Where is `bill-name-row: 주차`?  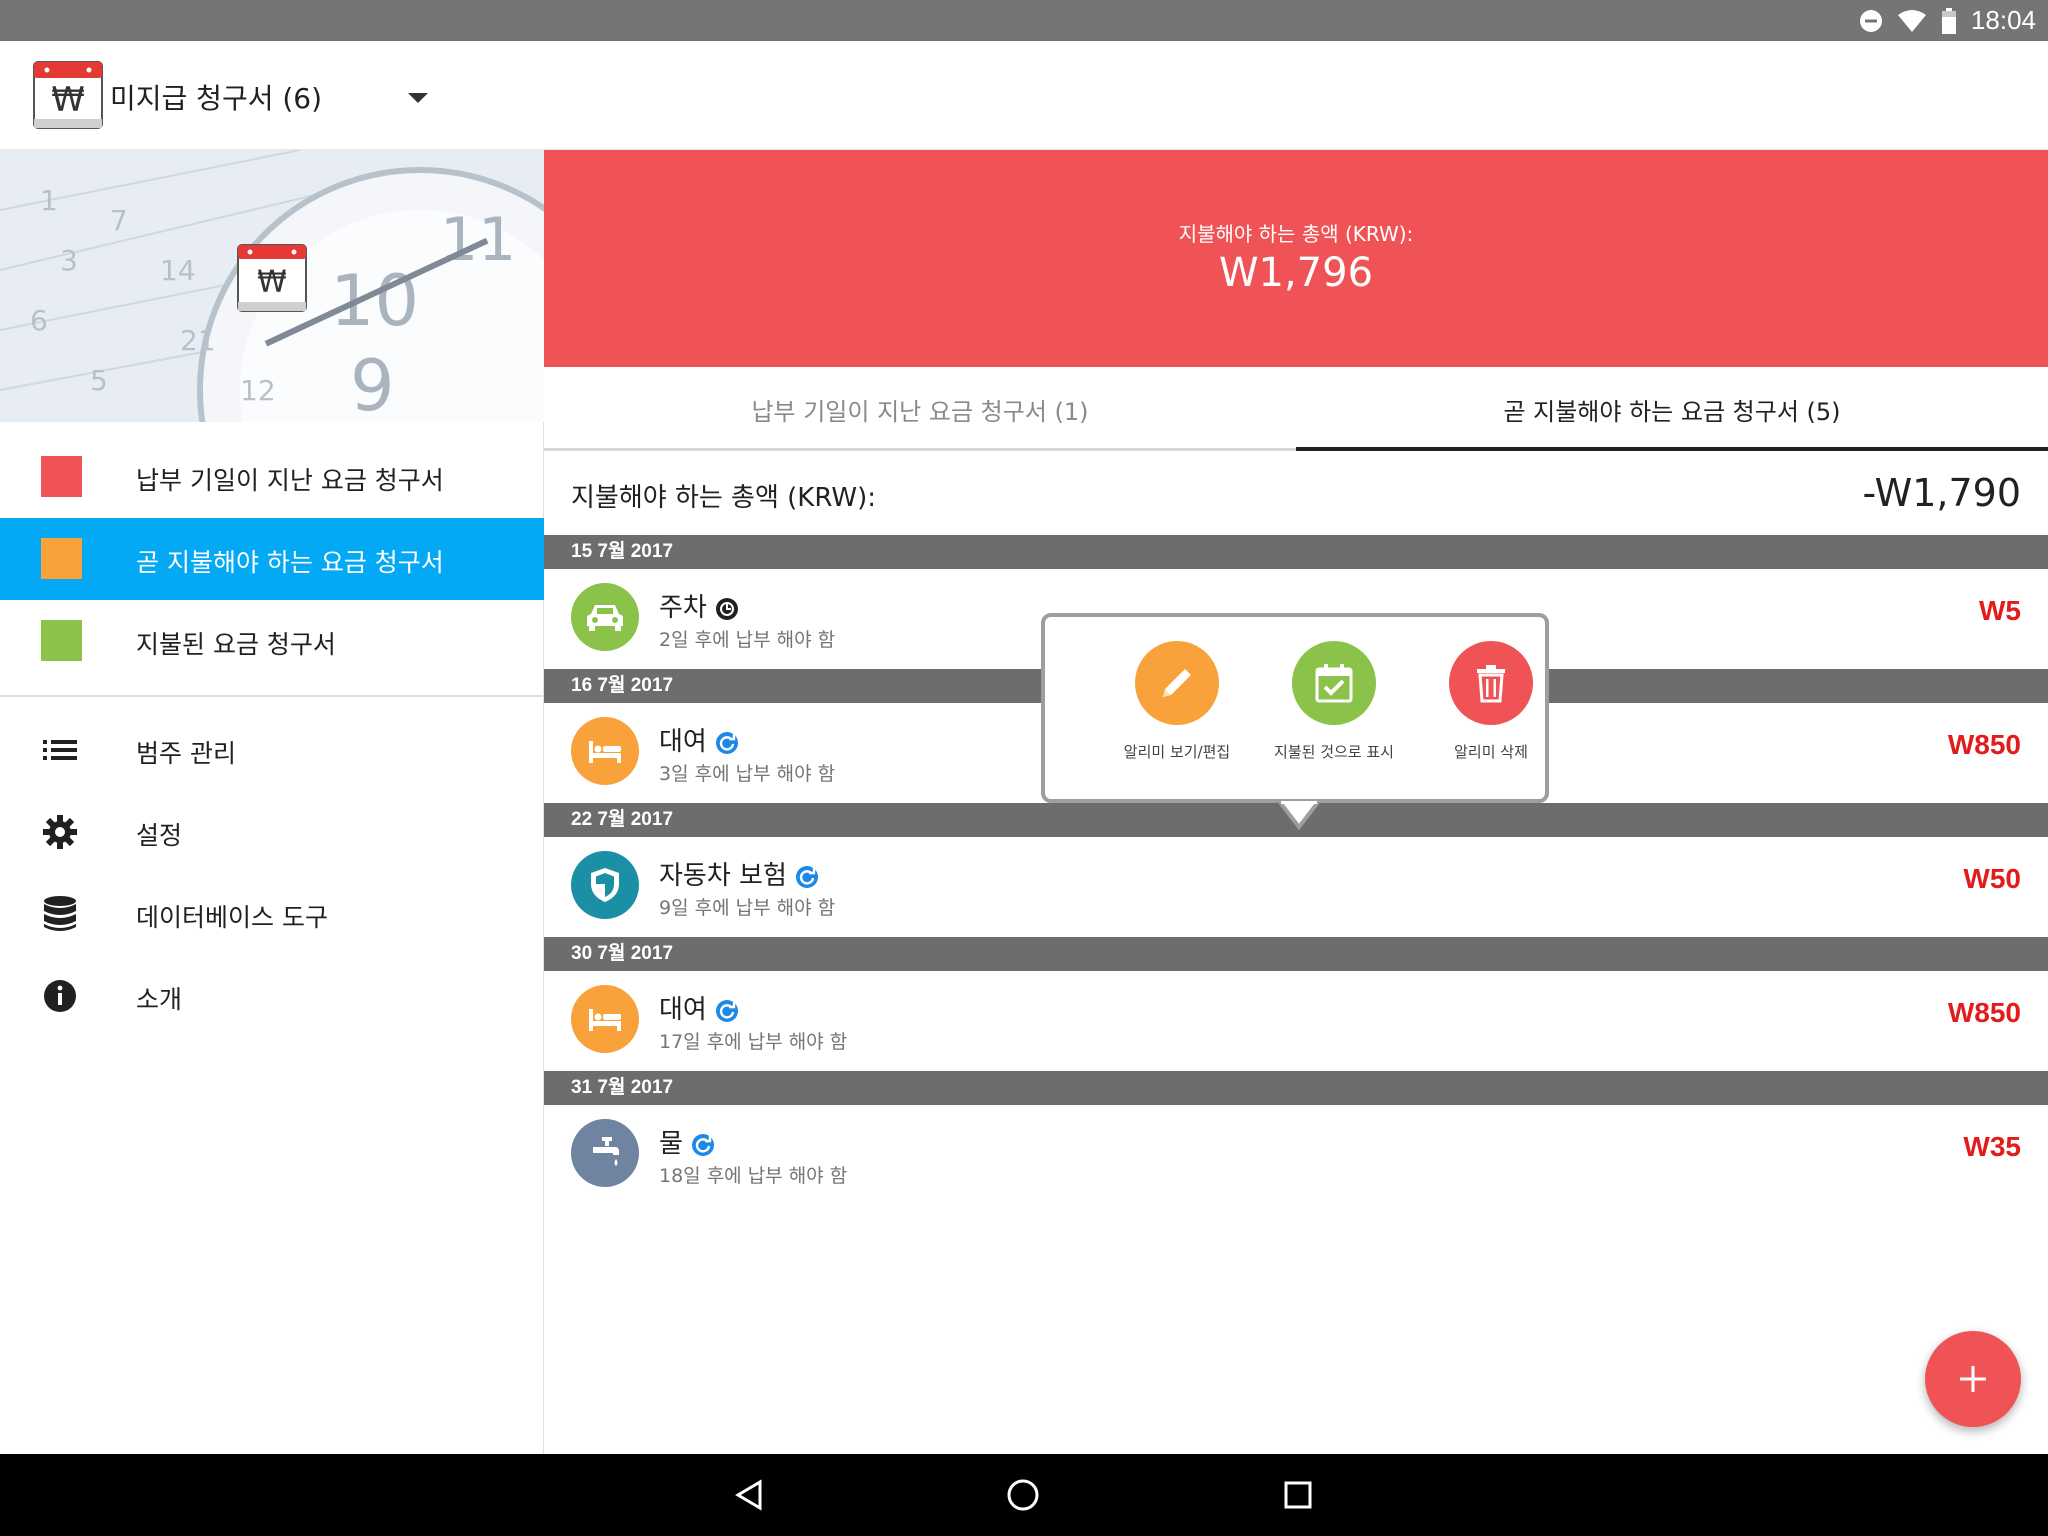
bill-name-row: 주차 is located at coordinates (699, 605).